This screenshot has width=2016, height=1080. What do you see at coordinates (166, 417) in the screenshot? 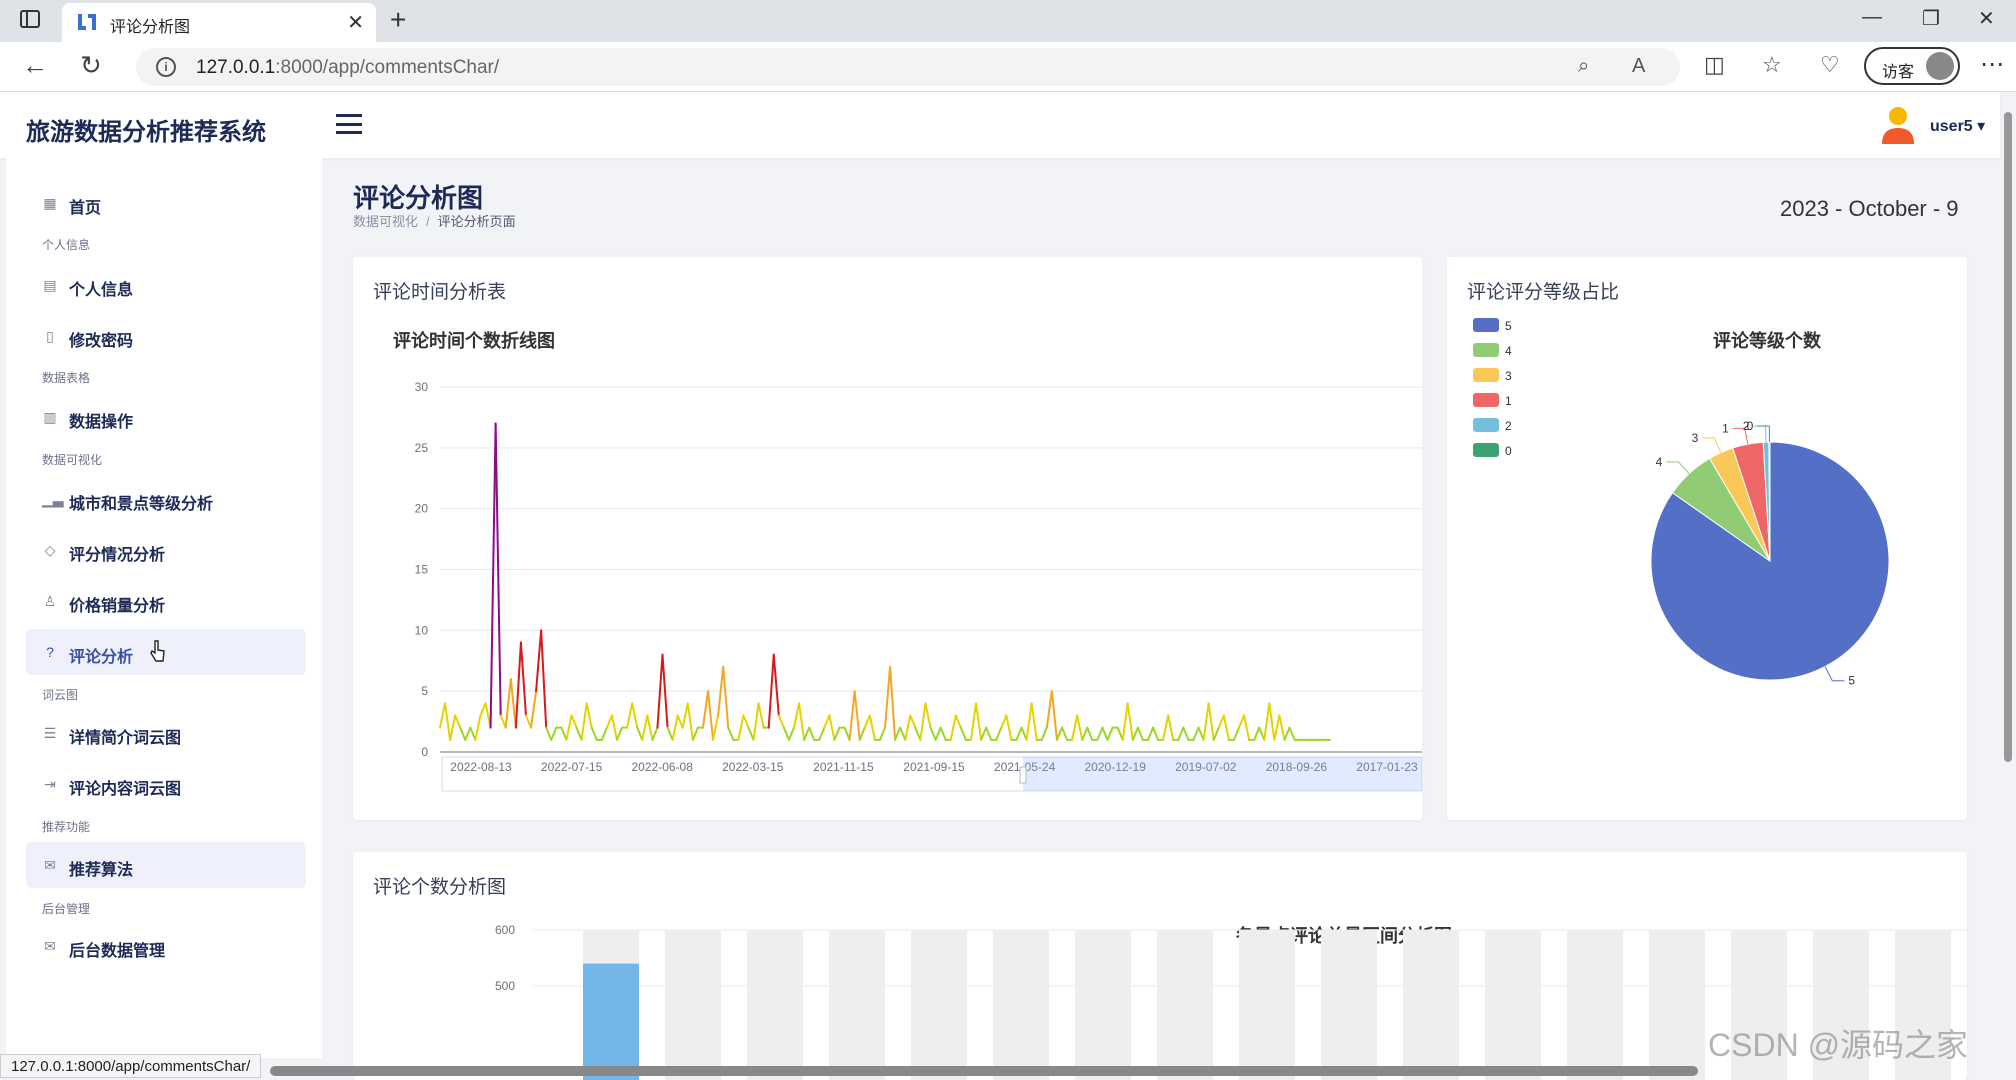
I see `sidebar-item-data-operation: ▥ 数据操作` at bounding box center [166, 417].